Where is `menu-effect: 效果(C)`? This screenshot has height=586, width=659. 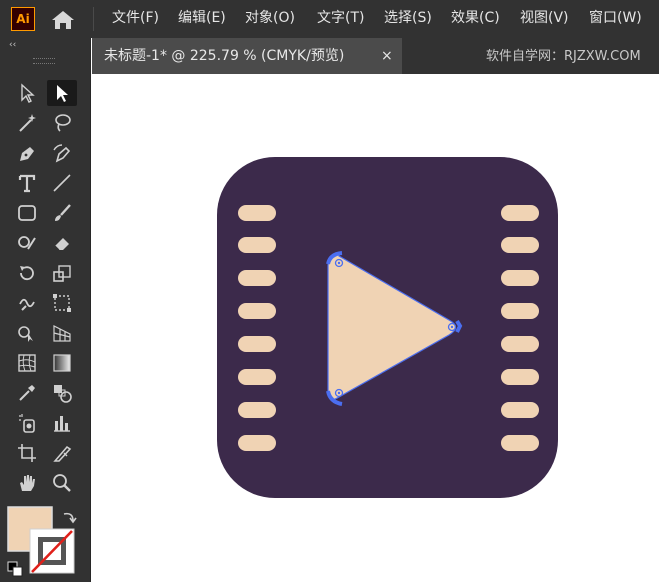
menu-effect: 效果(C) is located at coordinates (475, 18).